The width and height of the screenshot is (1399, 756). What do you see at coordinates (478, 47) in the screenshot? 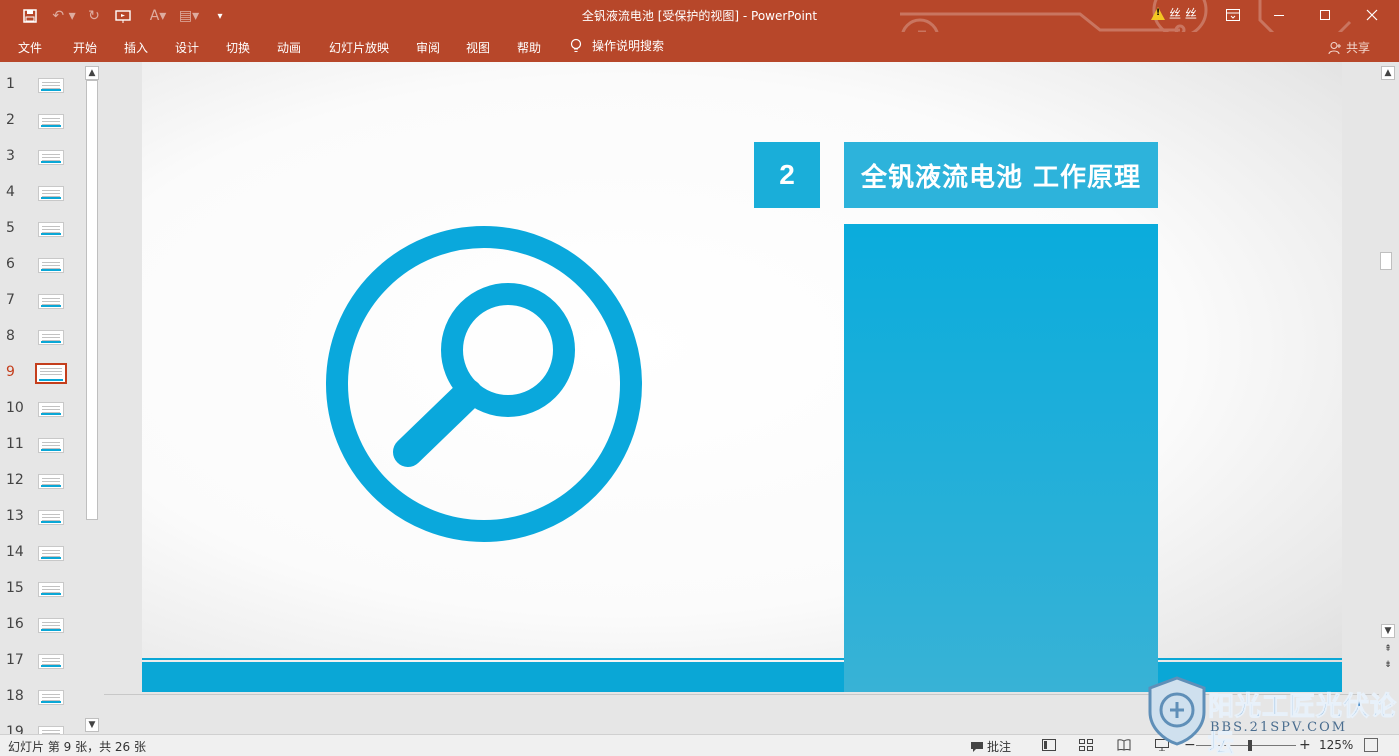
I see `tab-view: 视图` at bounding box center [478, 47].